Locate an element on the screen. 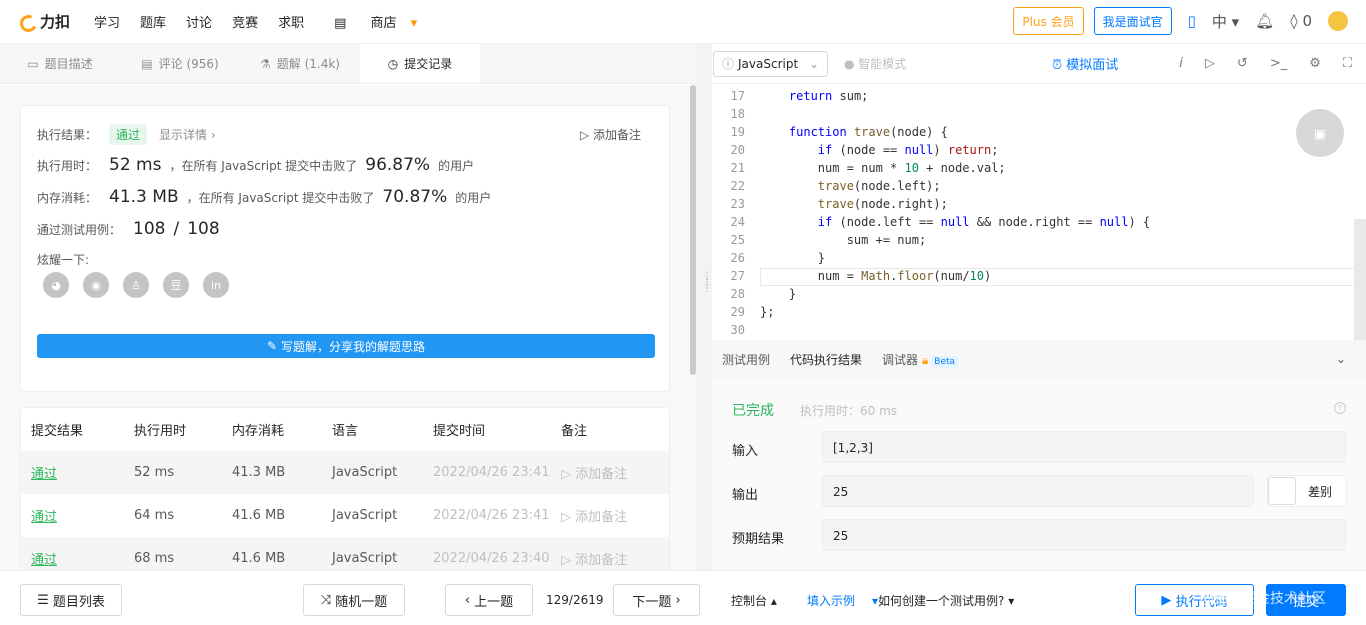 The image size is (1366, 625). problem-tabs: ▭ 题目描述 ▤ 评论 (956) ⚗︎ 题解 (1.4k) ◷ 提交记录 is located at coordinates (348, 64).